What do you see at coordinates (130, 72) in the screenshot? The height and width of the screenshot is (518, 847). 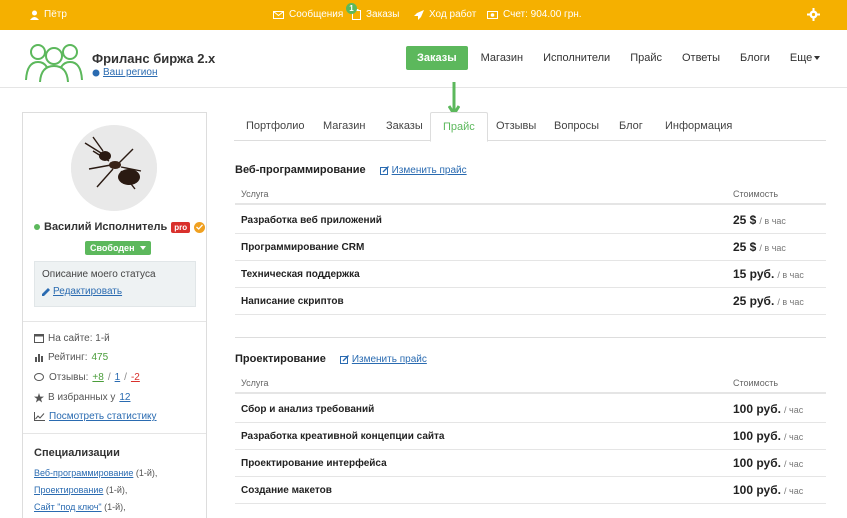 I see `region-link: Ваш регион` at bounding box center [130, 72].